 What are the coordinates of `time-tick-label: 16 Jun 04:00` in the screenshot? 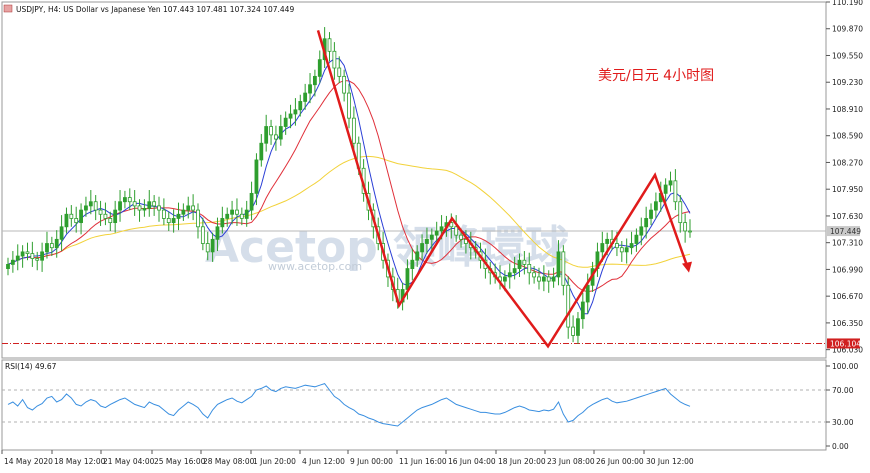 It's located at (472, 461).